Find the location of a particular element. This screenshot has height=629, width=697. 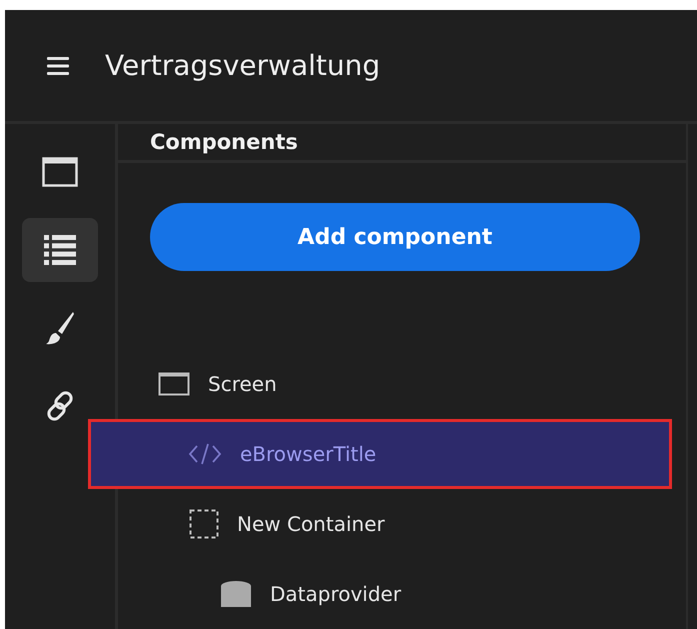

tree-item-label: Screen is located at coordinates (242, 384).